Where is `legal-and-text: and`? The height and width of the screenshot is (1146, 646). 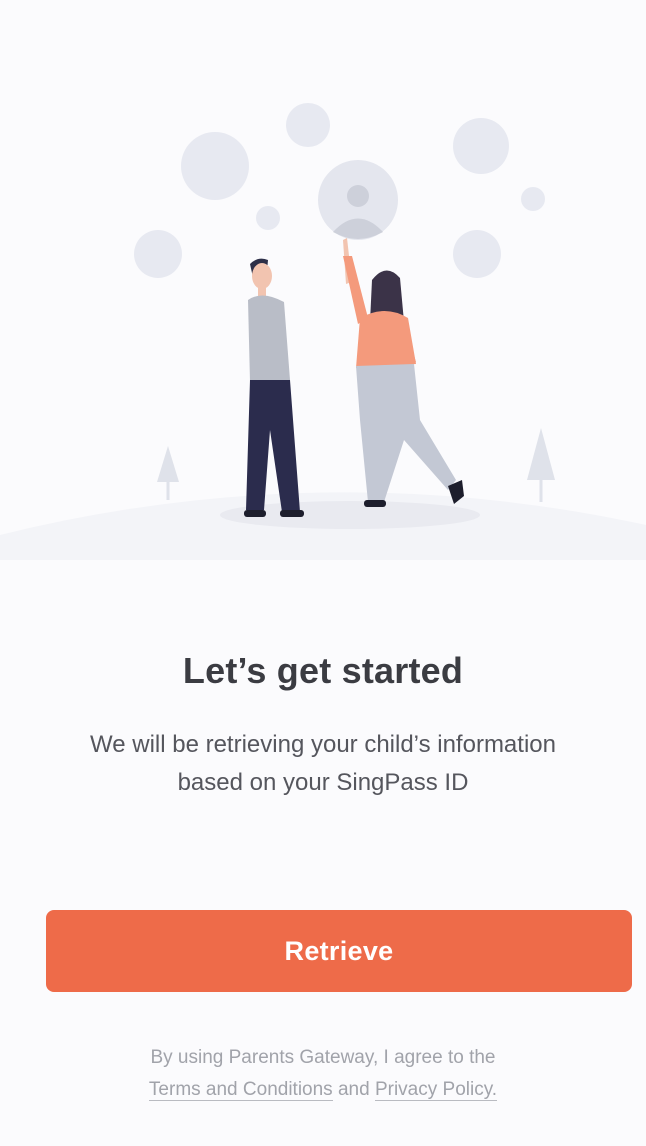
legal-and-text: and is located at coordinates (353, 1089).